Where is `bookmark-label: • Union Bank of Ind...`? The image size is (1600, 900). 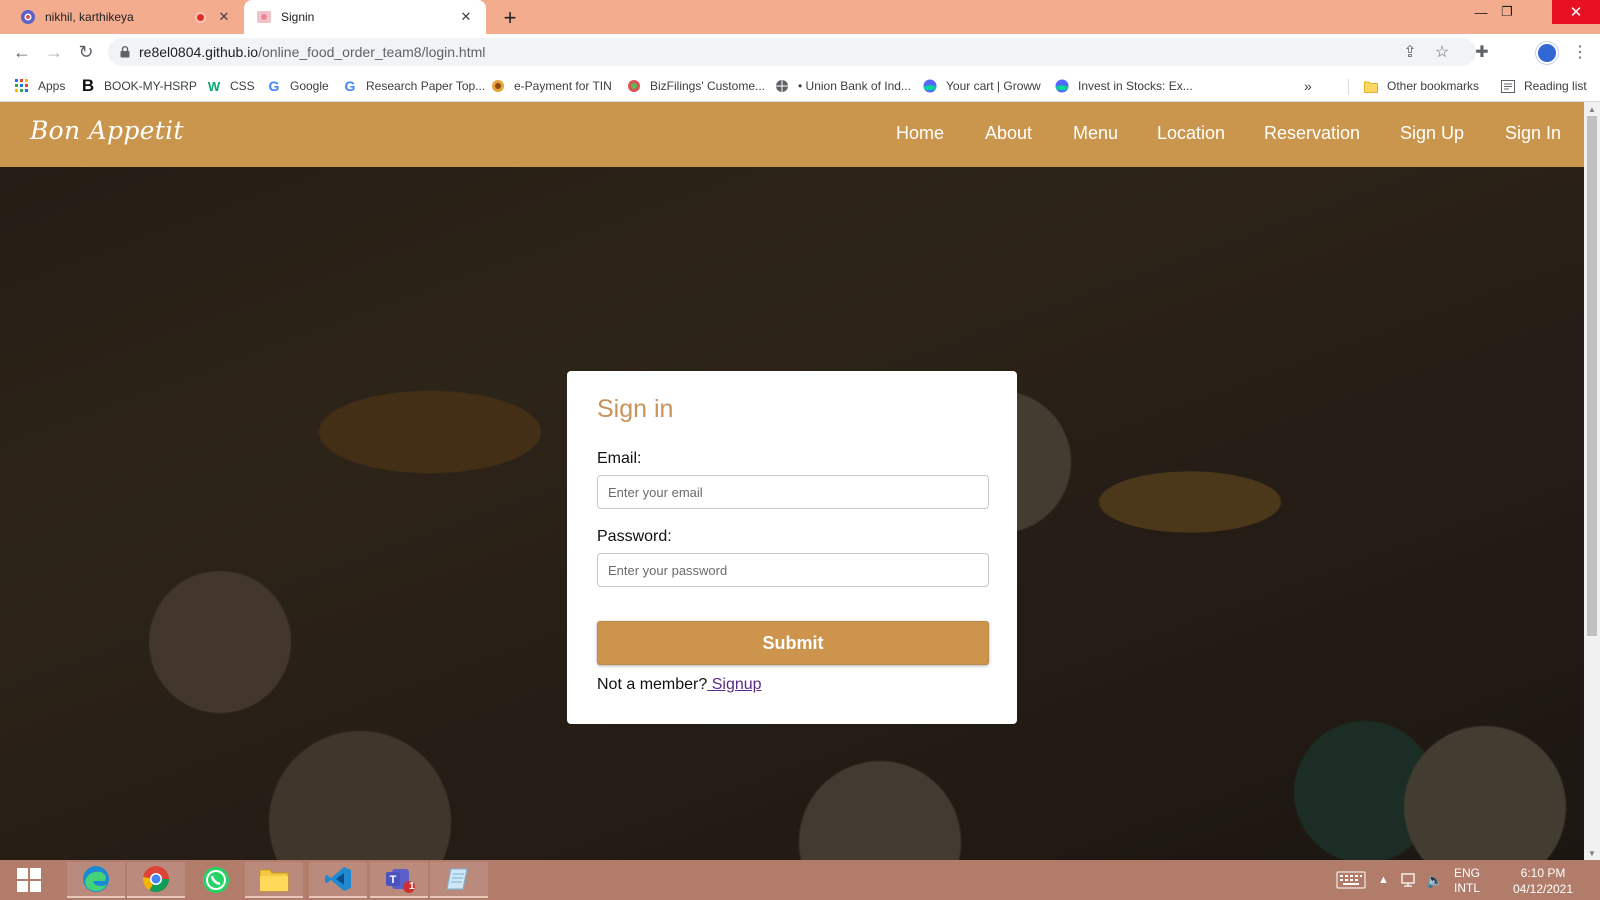 bookmark-label: • Union Bank of Ind... is located at coordinates (854, 86).